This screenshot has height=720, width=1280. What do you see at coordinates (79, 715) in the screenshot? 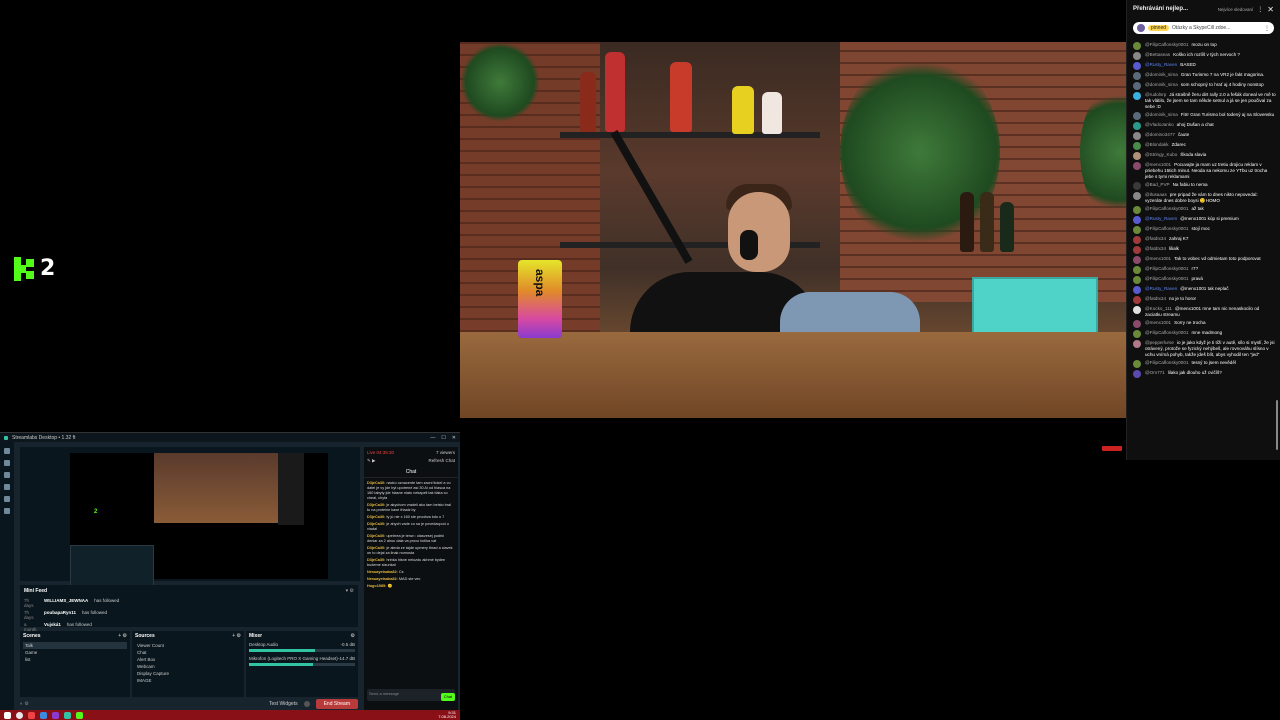
I see `kick-icon` at bounding box center [79, 715].